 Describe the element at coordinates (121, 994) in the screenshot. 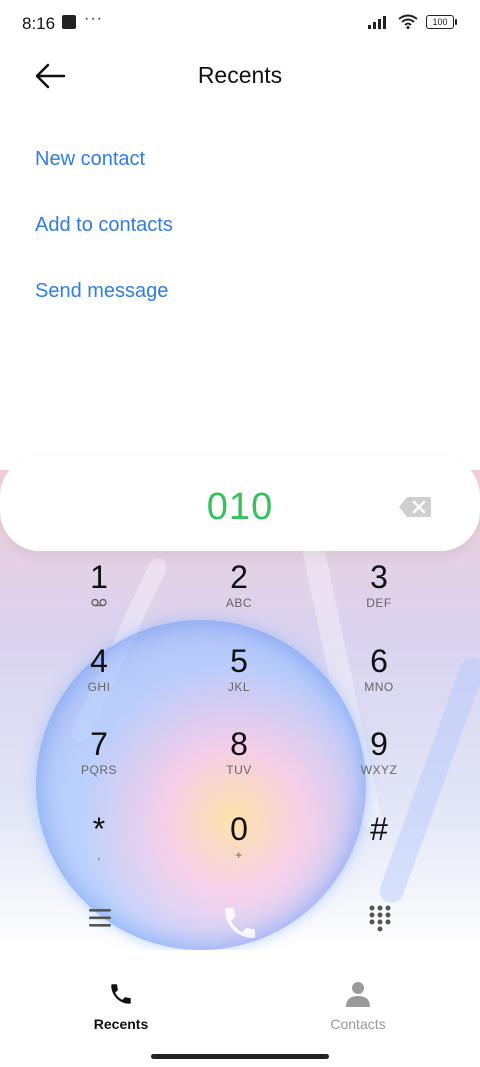

I see `phone-icon` at that location.